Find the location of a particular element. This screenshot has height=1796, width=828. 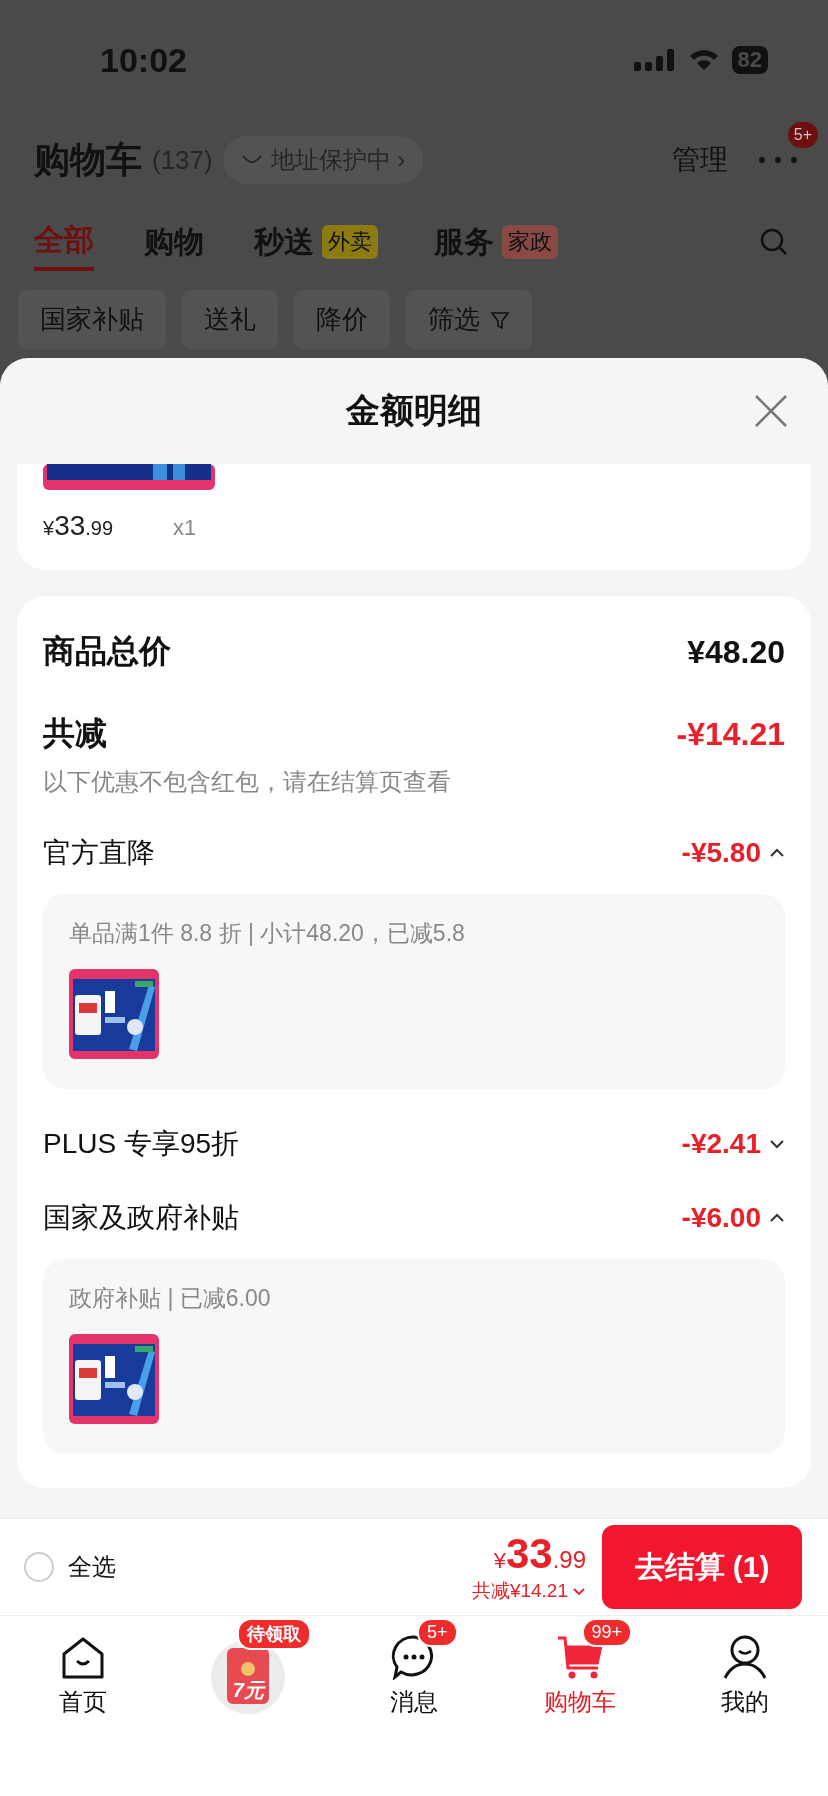

filter-chip: 筛选 is located at coordinates (469, 319).